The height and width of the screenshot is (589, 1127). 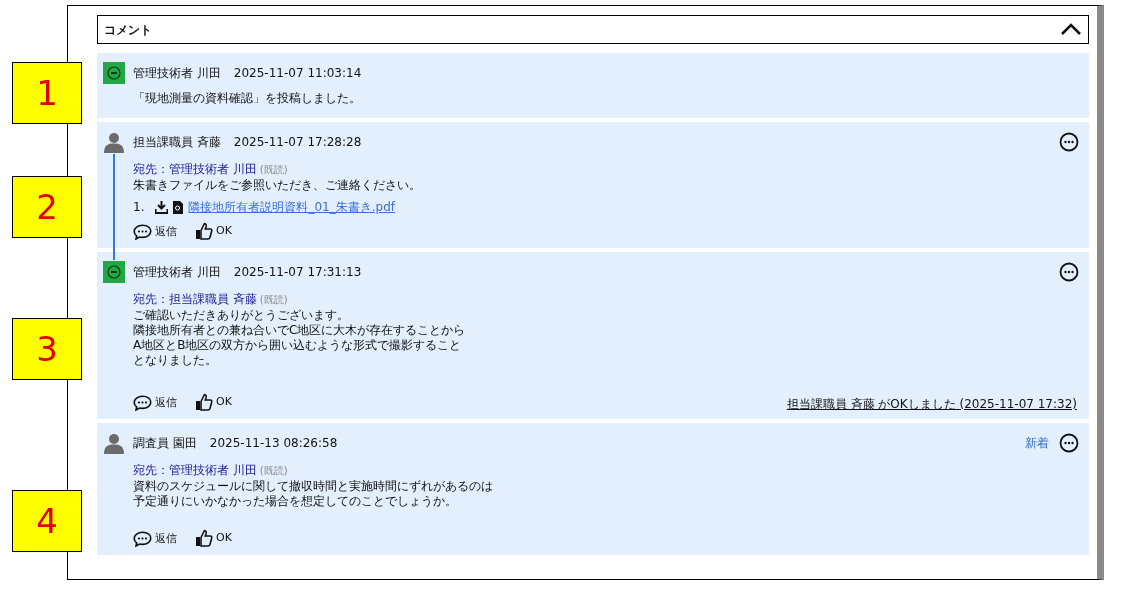 I want to click on recipient: 宛先：担当課職員 斉藤, so click(x=195, y=299).